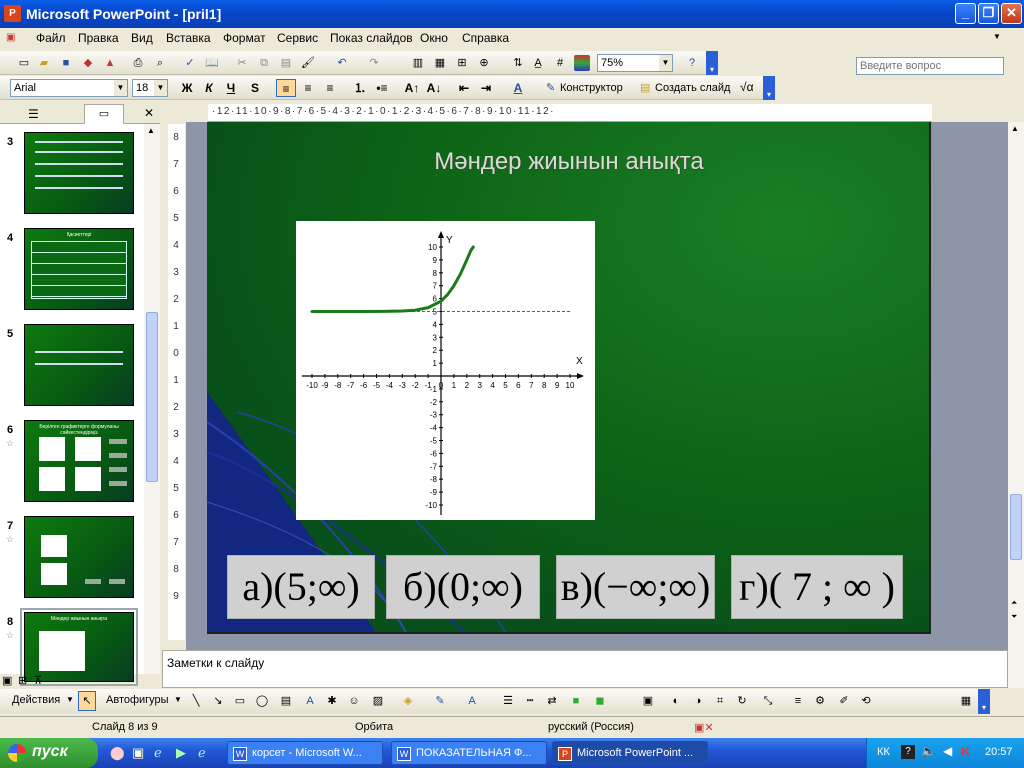 The width and height of the screenshot is (1024, 768). Describe the element at coordinates (665, 63) in the screenshot. I see `zoom-dropdown-arrow: ▼` at that location.